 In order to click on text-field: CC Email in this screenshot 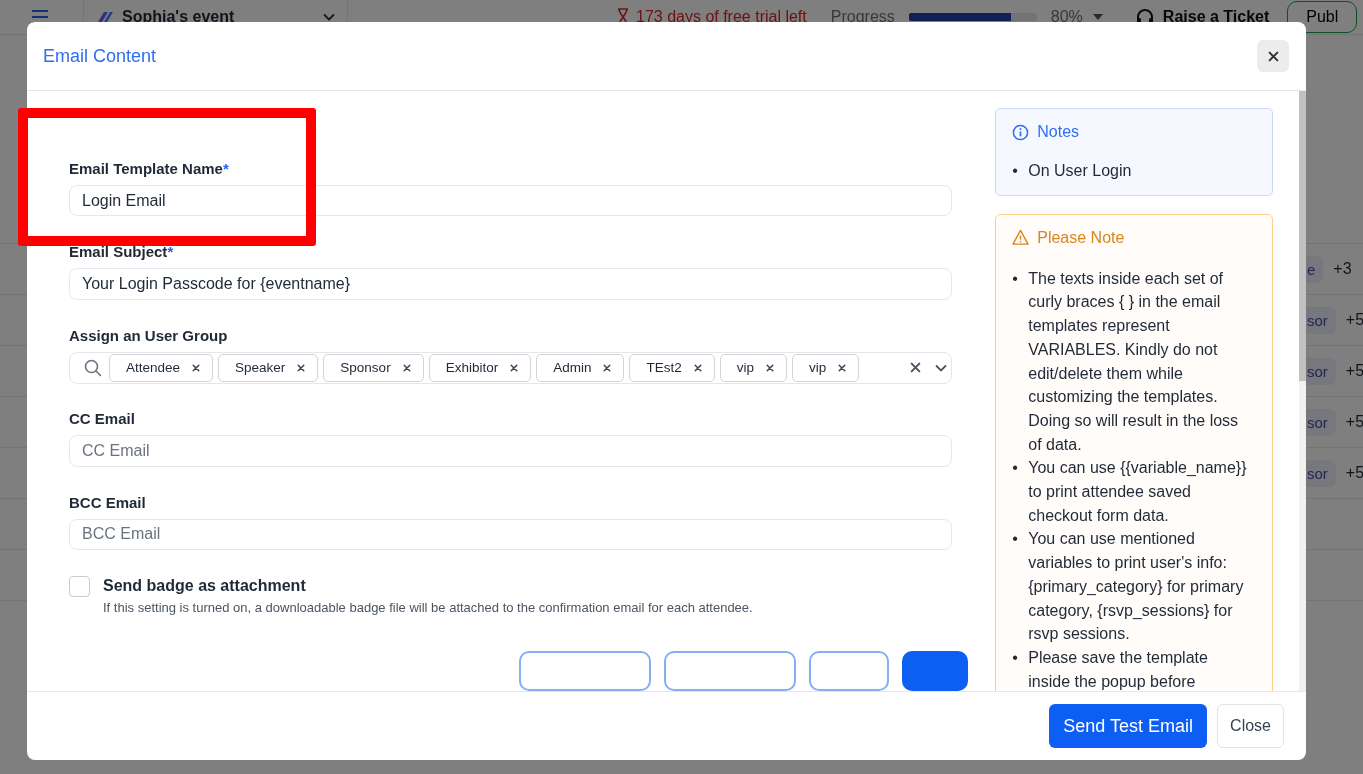, I will do `click(511, 451)`.